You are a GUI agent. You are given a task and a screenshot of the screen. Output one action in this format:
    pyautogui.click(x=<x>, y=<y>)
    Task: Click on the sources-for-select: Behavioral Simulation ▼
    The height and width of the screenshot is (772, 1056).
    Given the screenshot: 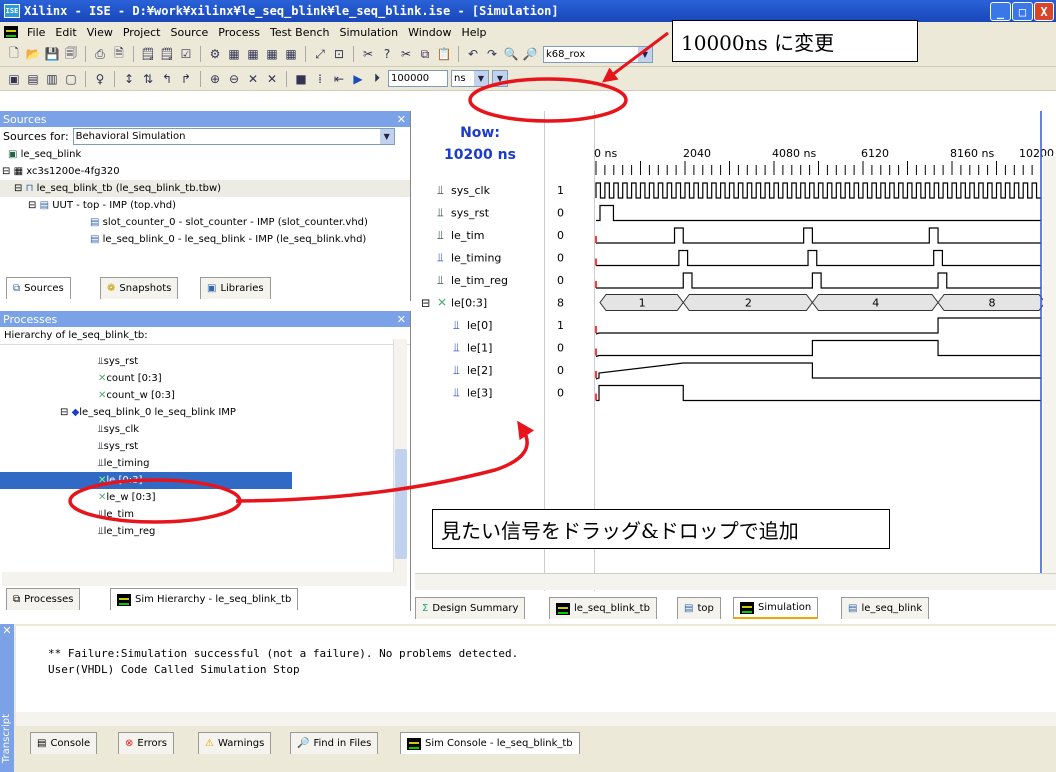 What is the action you would take?
    pyautogui.click(x=233, y=136)
    